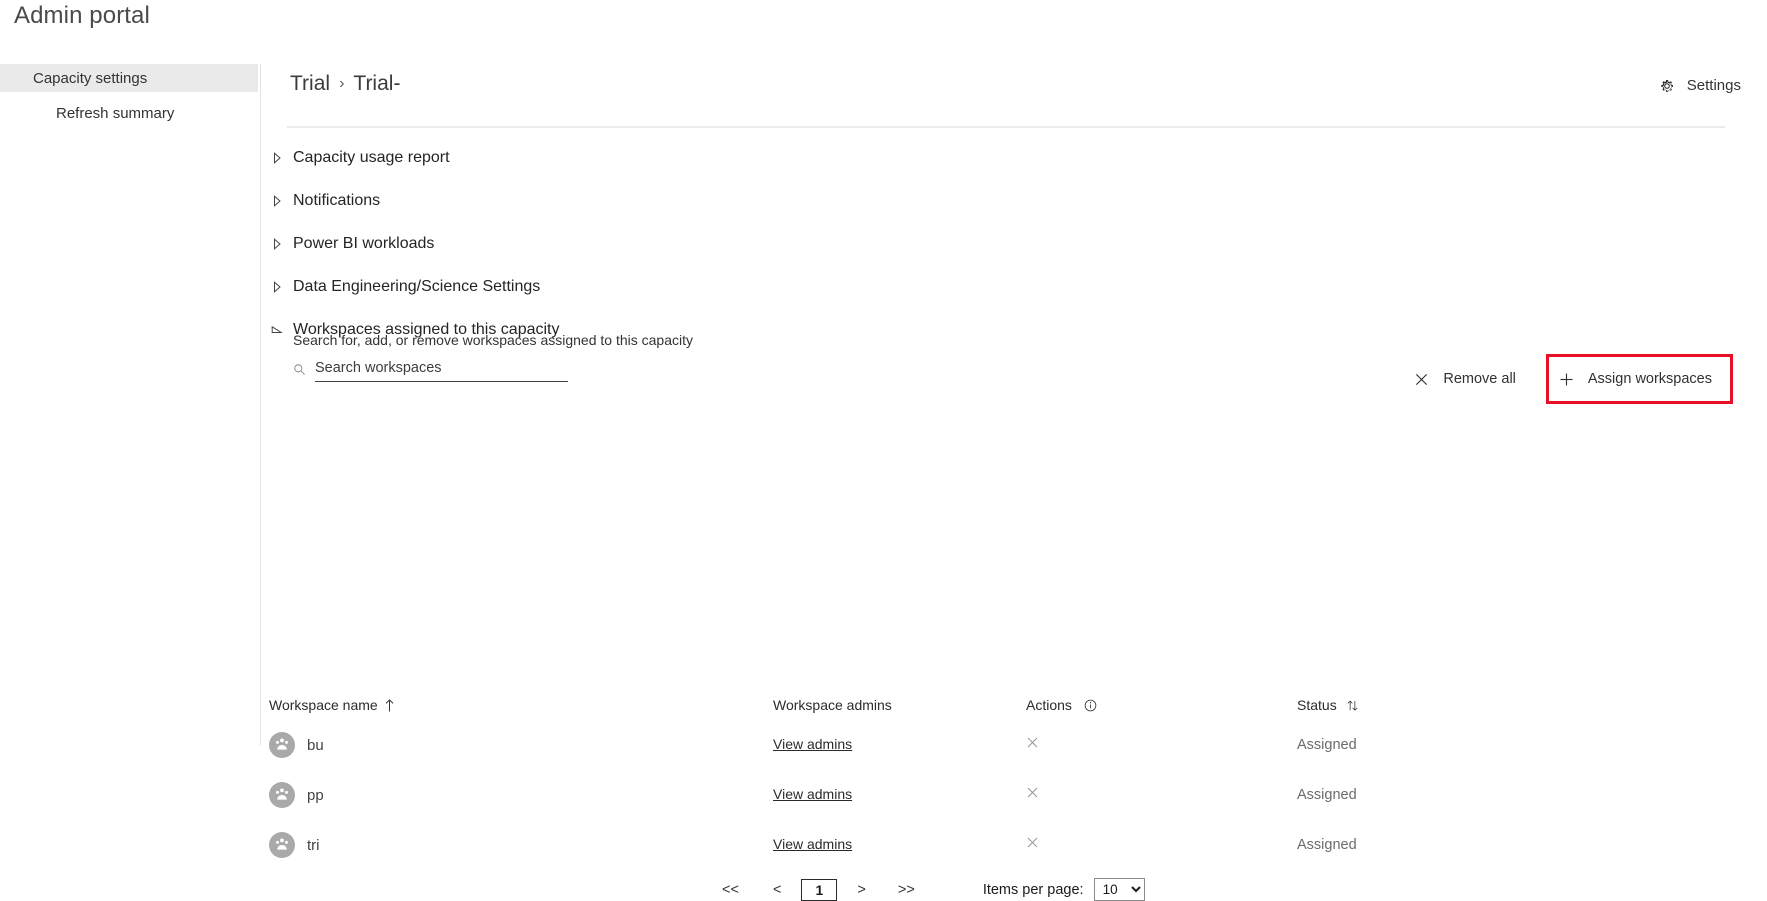  I want to click on sidebar-item-label: Refresh summary, so click(115, 113).